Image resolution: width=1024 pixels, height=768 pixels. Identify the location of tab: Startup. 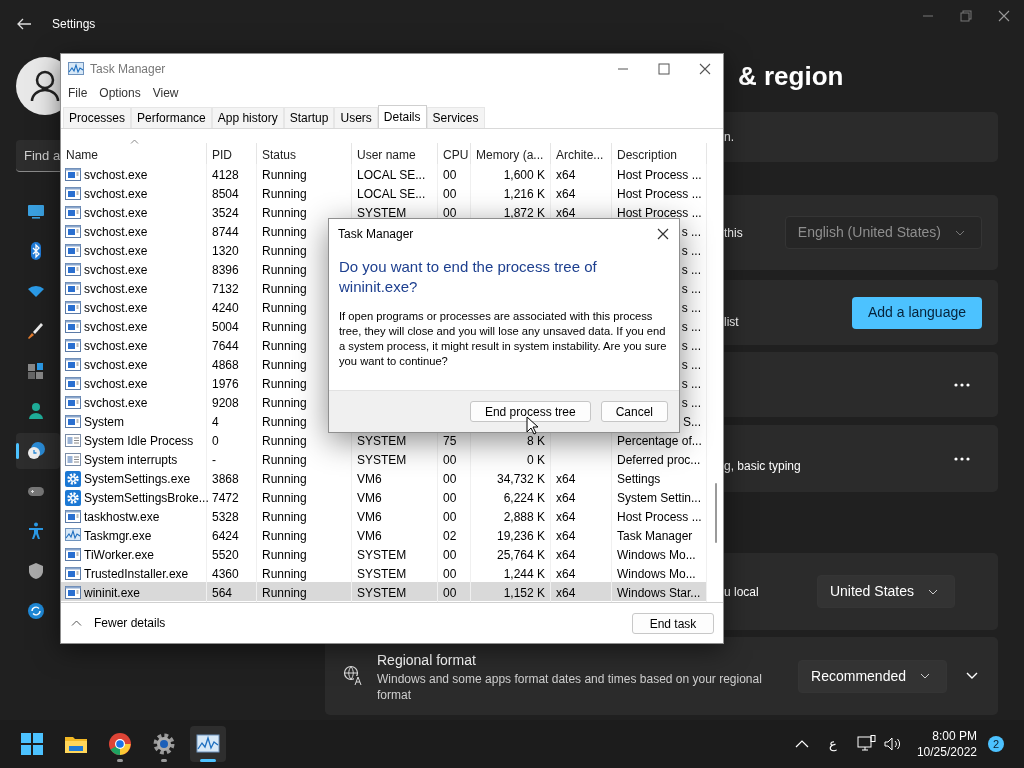
(309, 117).